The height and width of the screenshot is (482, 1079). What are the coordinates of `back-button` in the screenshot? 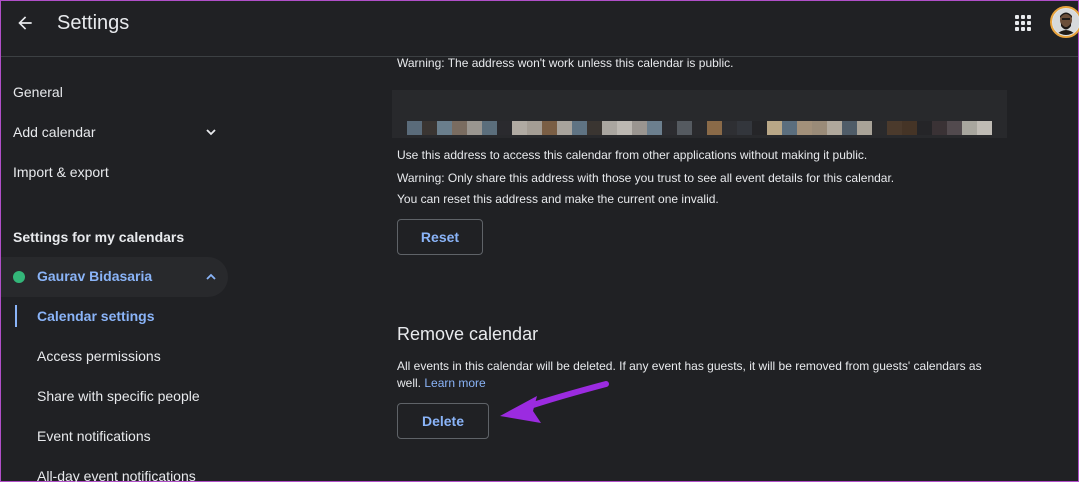 It's located at (25, 23).